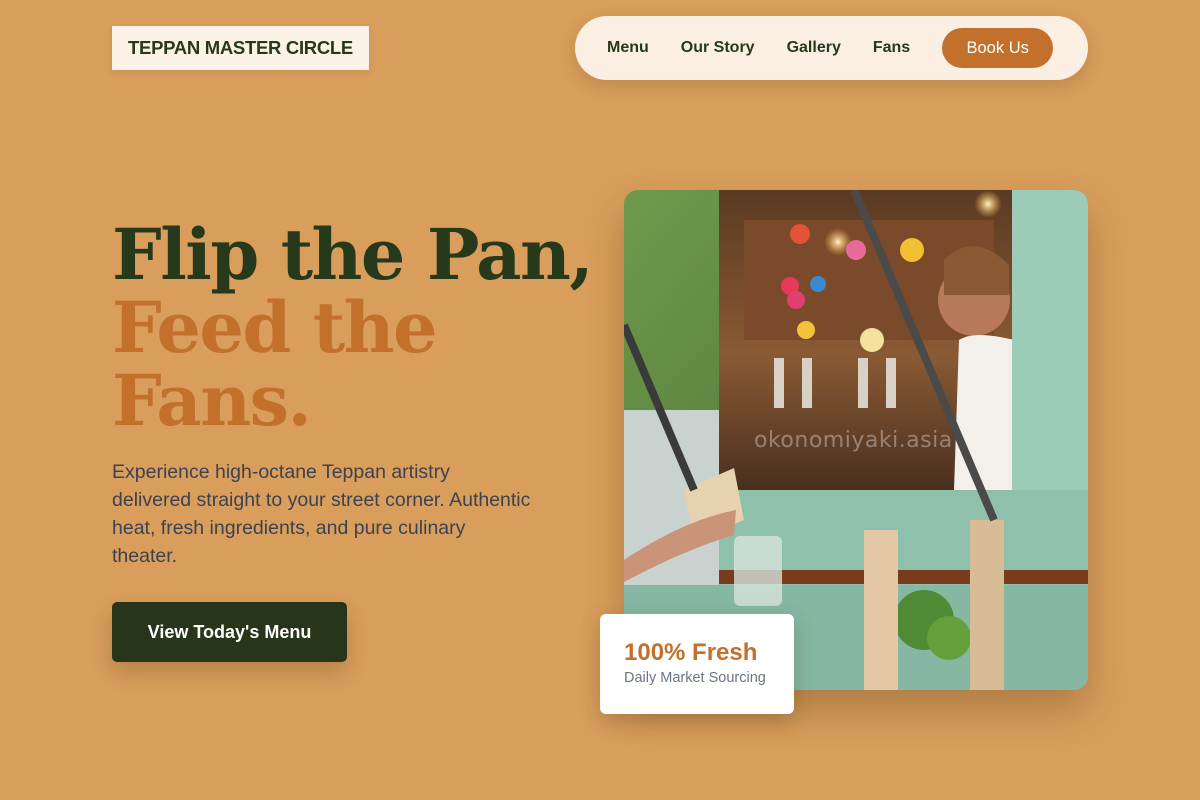  Describe the element at coordinates (691, 652) in the screenshot. I see `badge-title: 100% Fresh` at that location.